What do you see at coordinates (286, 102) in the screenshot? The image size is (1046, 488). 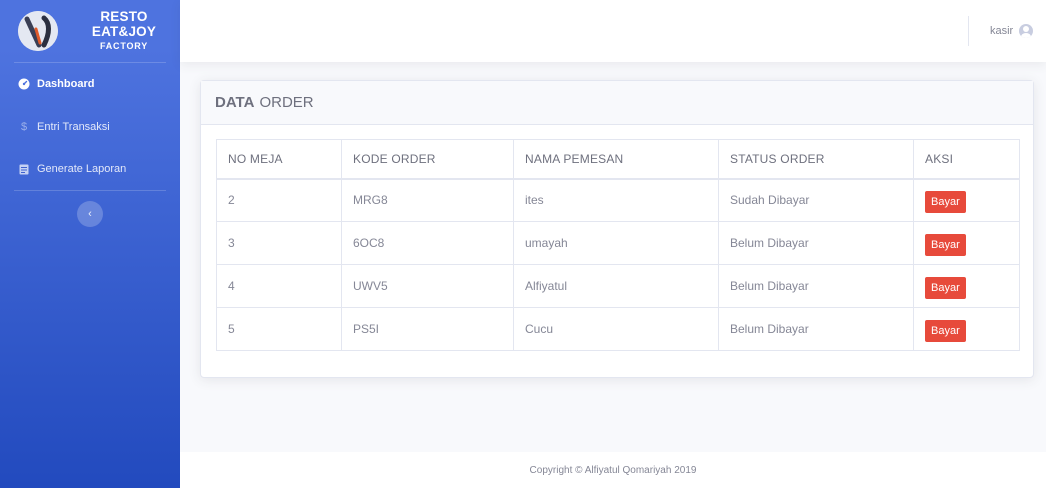 I see `card-title-rest: ORDER` at bounding box center [286, 102].